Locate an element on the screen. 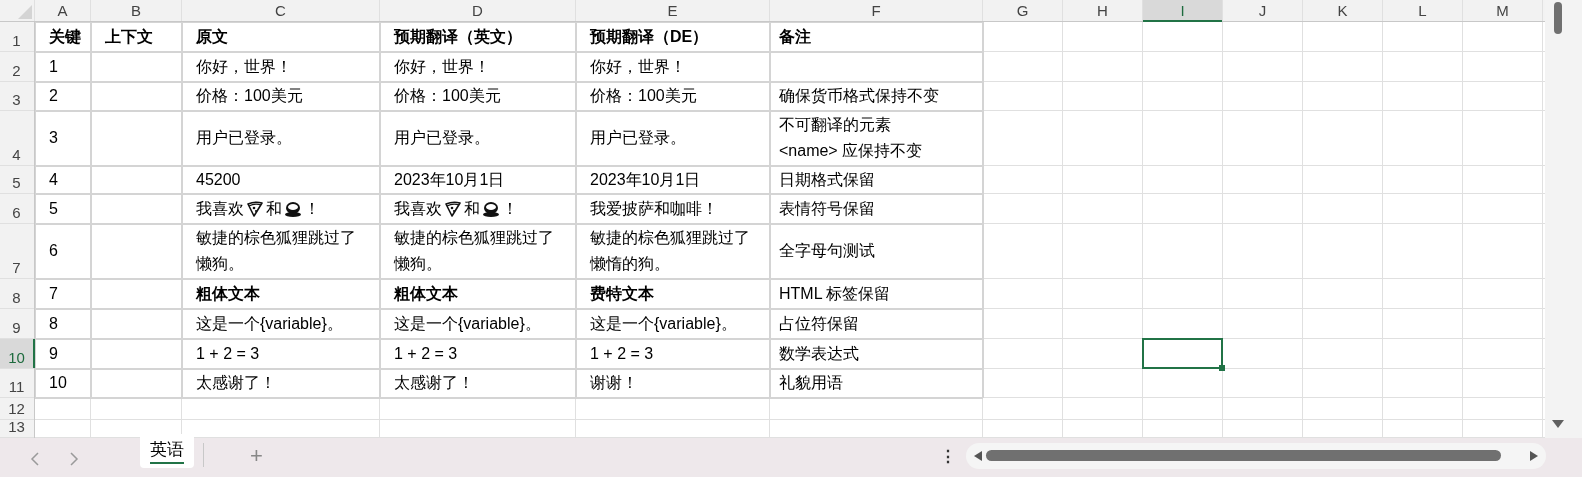  scroll-down-icon is located at coordinates (1558, 424).